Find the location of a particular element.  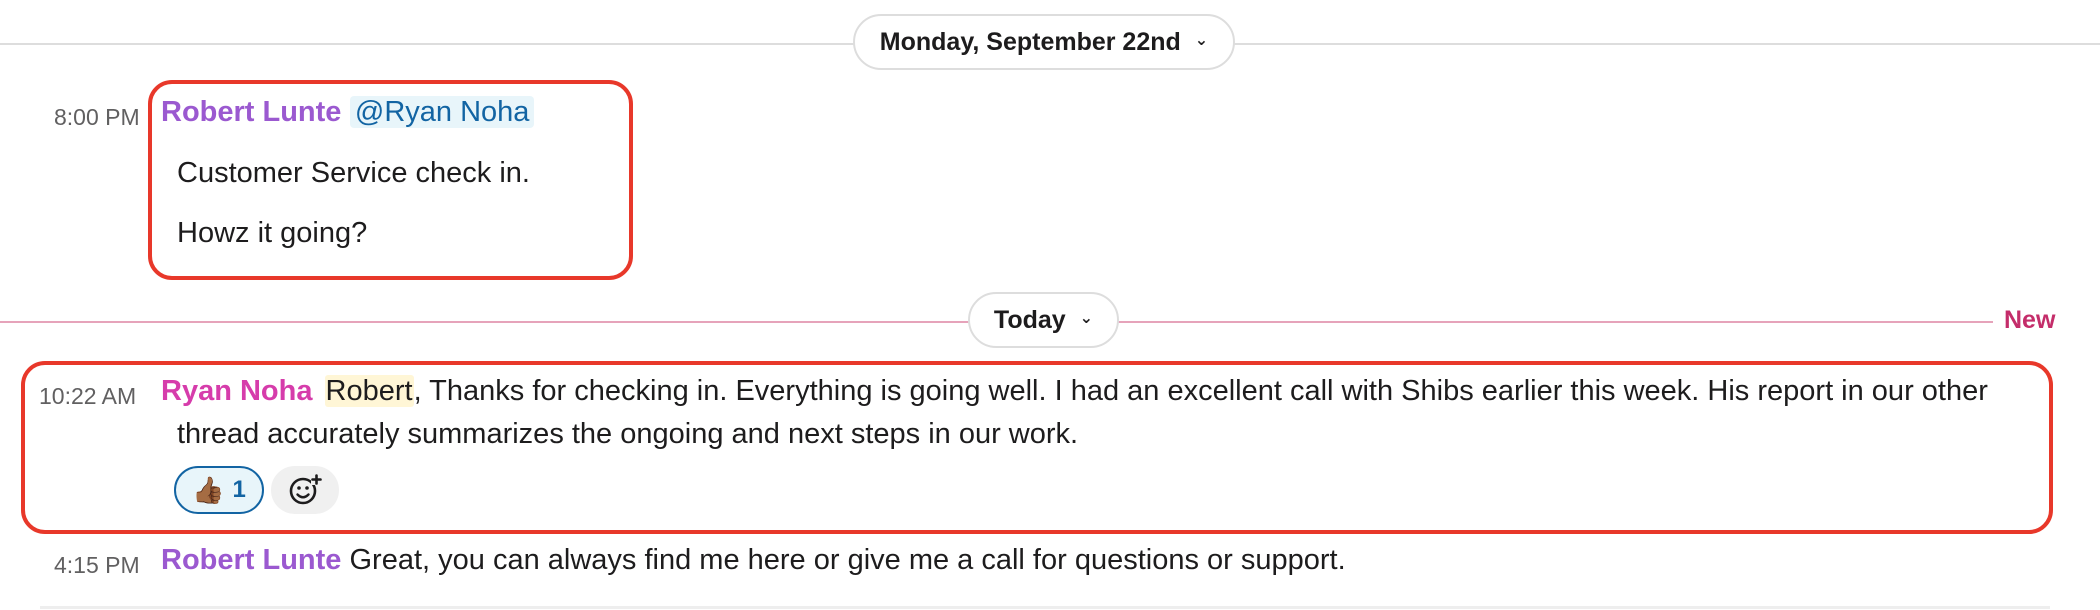

reaction-thumbs-up: 👍🏾 1 is located at coordinates (219, 490).